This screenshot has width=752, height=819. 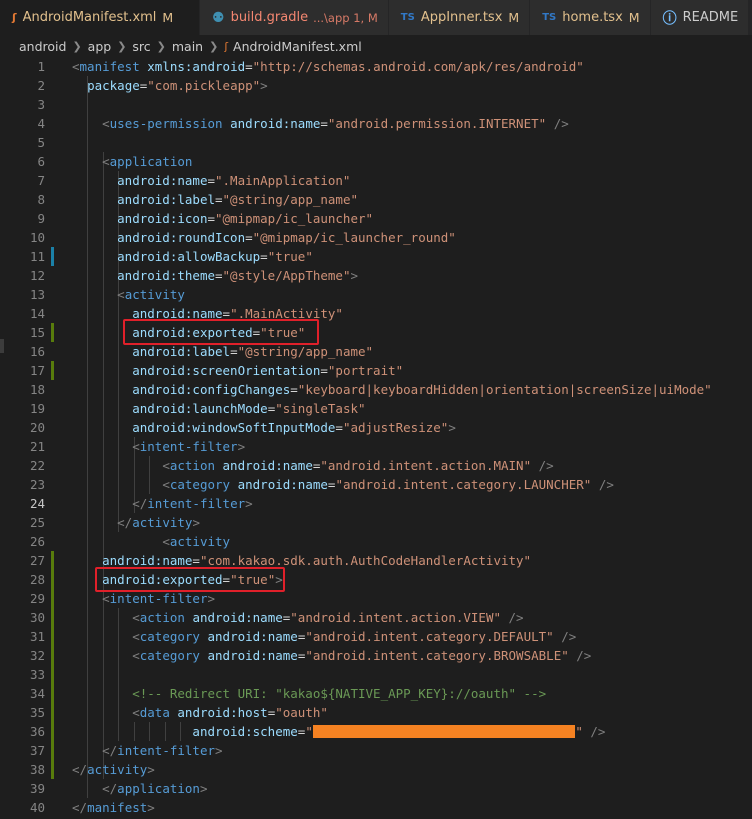 I want to click on breadcrumb-item-app: app, so click(x=100, y=46).